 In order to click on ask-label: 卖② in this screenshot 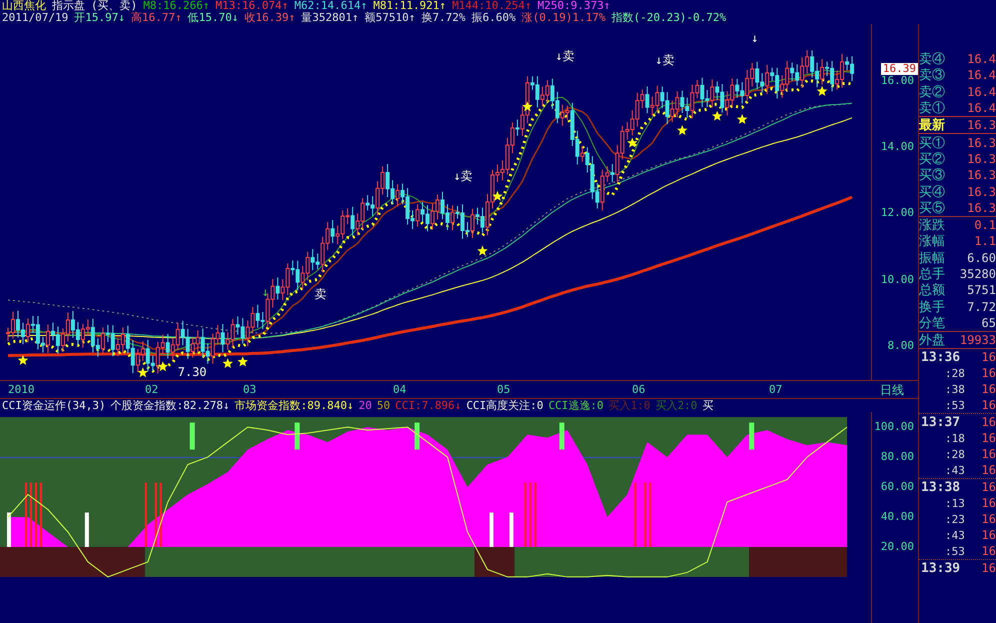, I will do `click(932, 92)`.